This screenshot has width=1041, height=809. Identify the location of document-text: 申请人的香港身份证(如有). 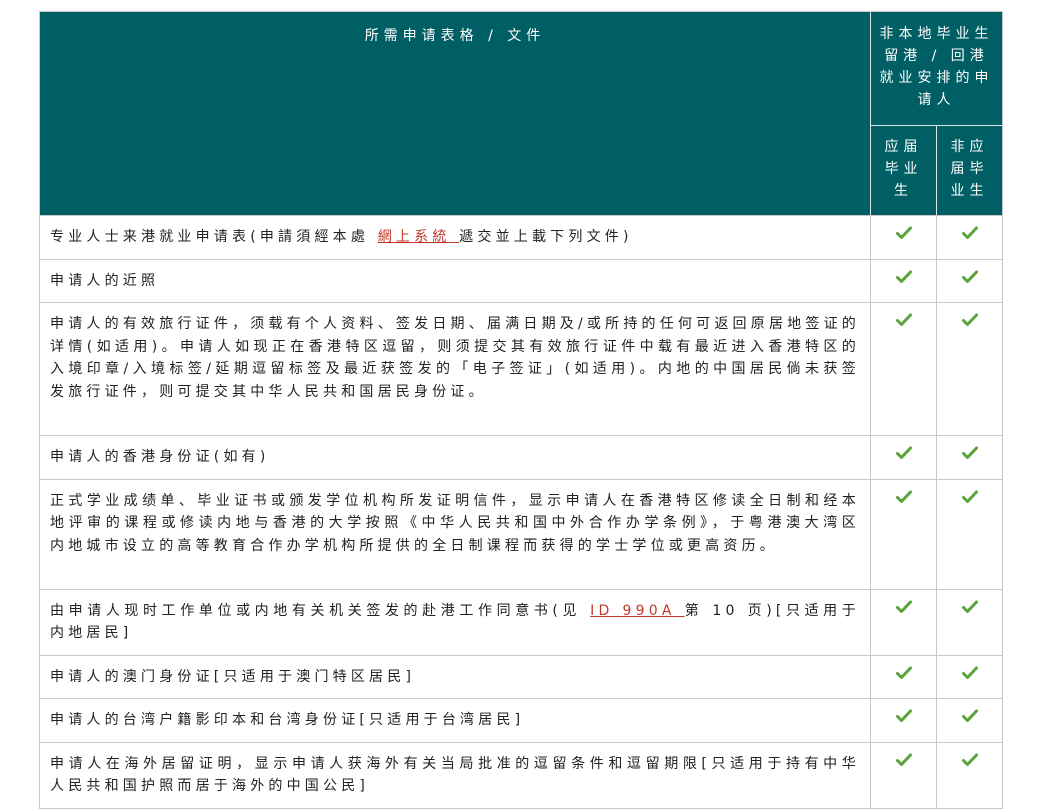
(160, 457).